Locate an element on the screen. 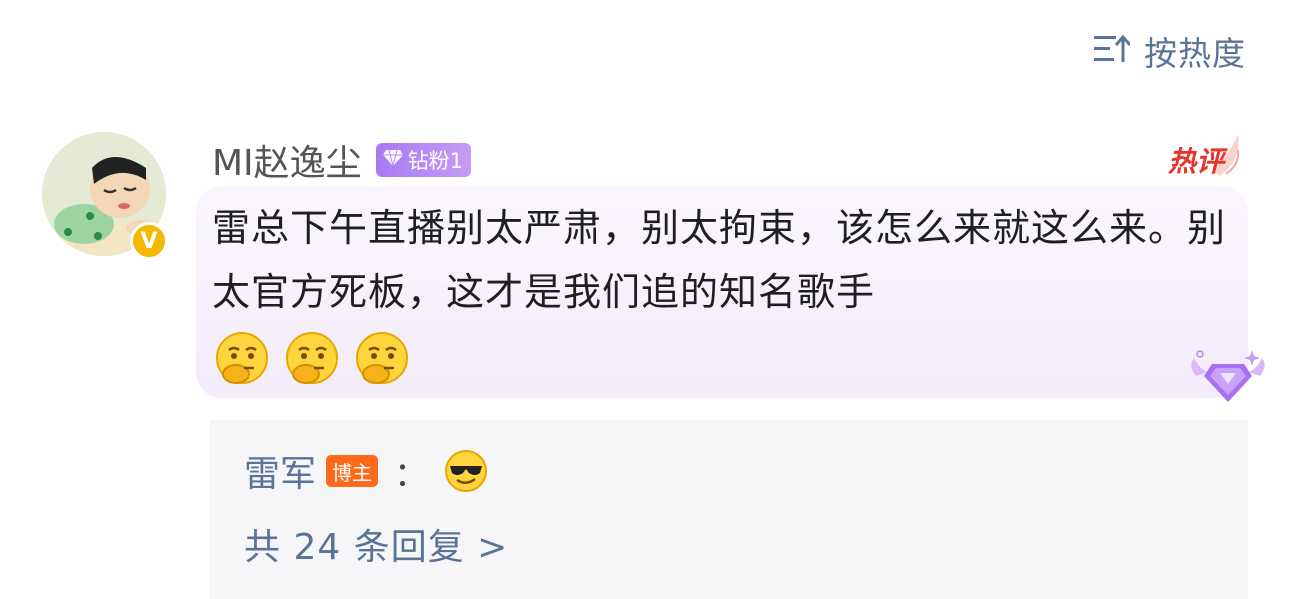  comment-username: MI赵逸尘 is located at coordinates (287, 160).